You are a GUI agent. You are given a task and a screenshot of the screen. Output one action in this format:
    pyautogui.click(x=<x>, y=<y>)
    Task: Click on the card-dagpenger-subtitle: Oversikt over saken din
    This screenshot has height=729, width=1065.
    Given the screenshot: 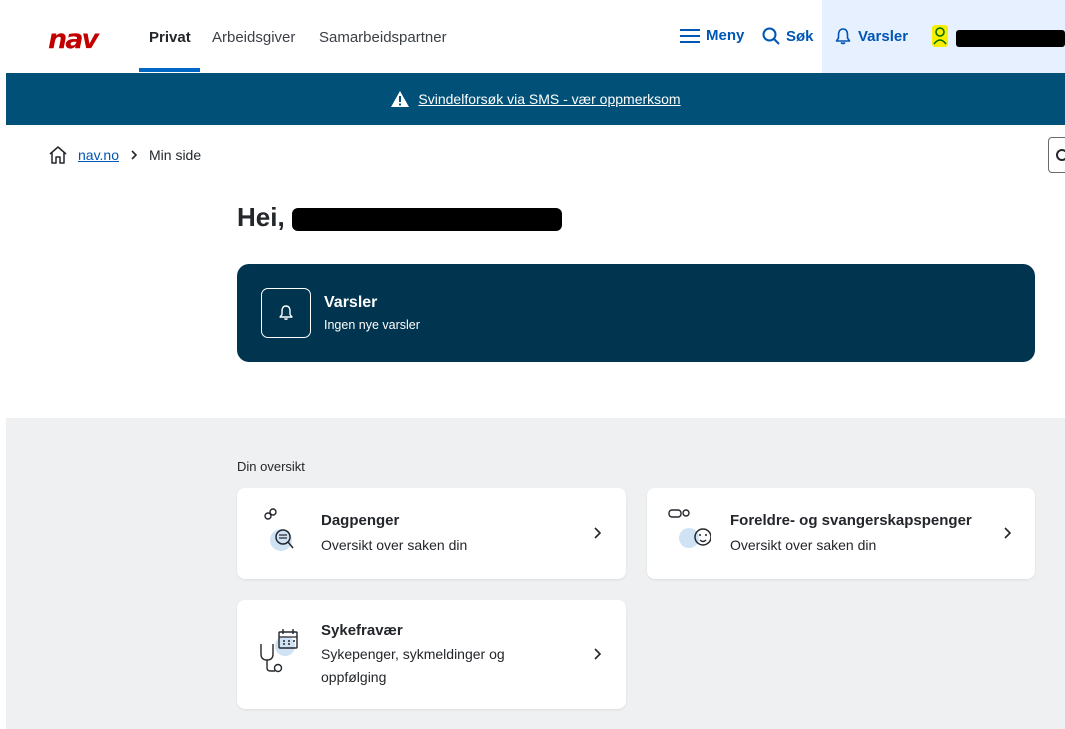 What is the action you would take?
    pyautogui.click(x=394, y=545)
    